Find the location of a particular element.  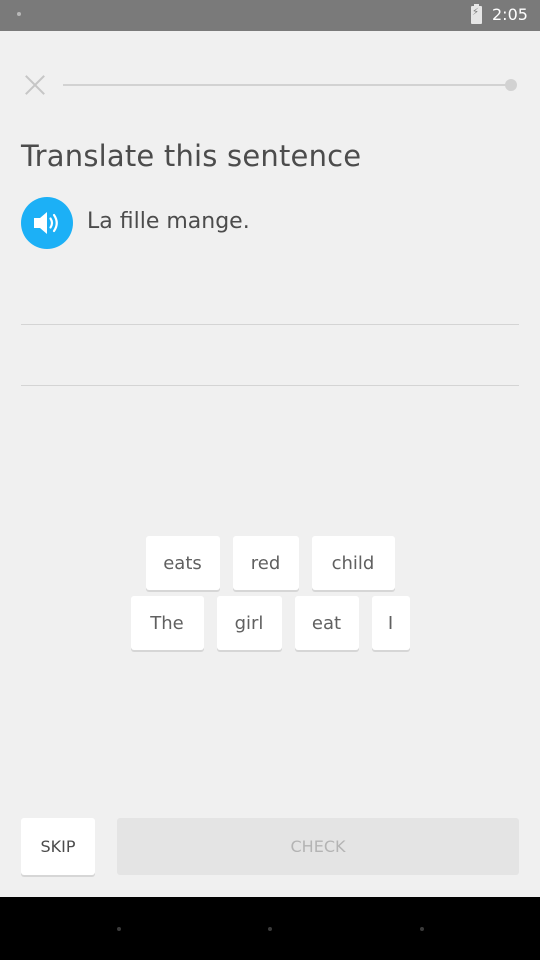

skip-button: SKIP is located at coordinates (58, 846).